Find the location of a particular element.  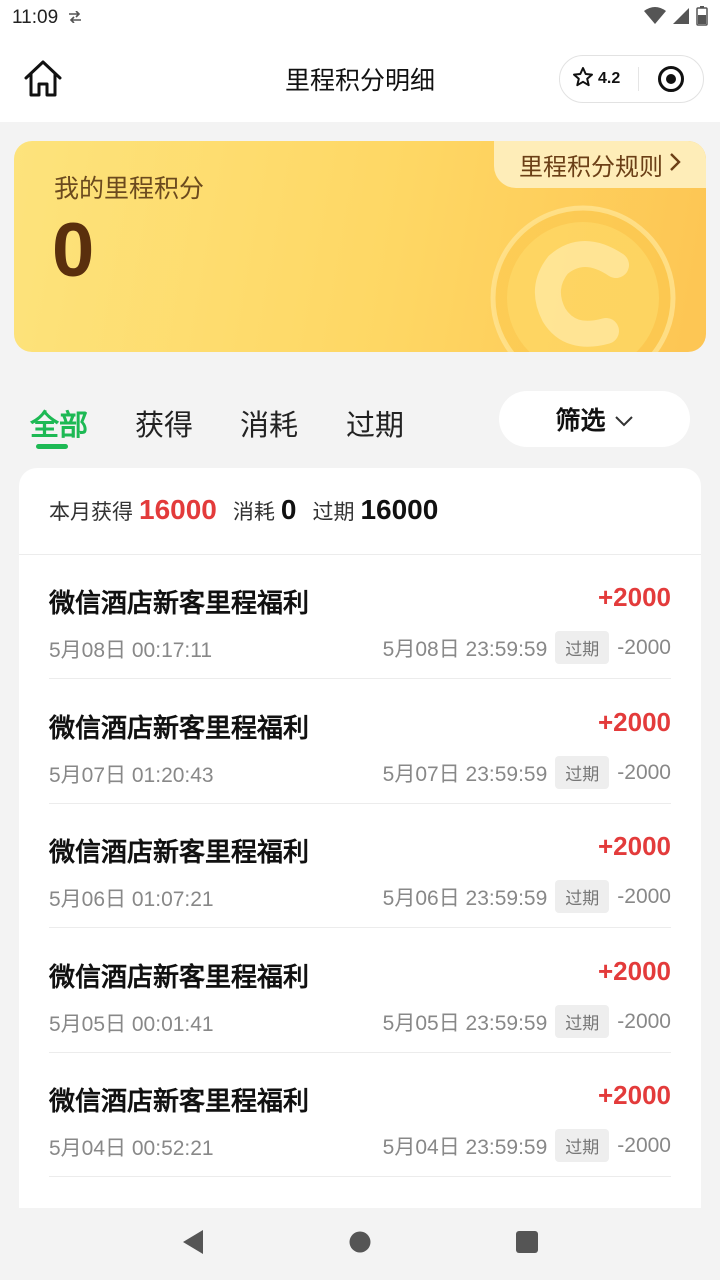

record-expire: 5月06日 23:59:59 过期 -2000 is located at coordinates (527, 896).